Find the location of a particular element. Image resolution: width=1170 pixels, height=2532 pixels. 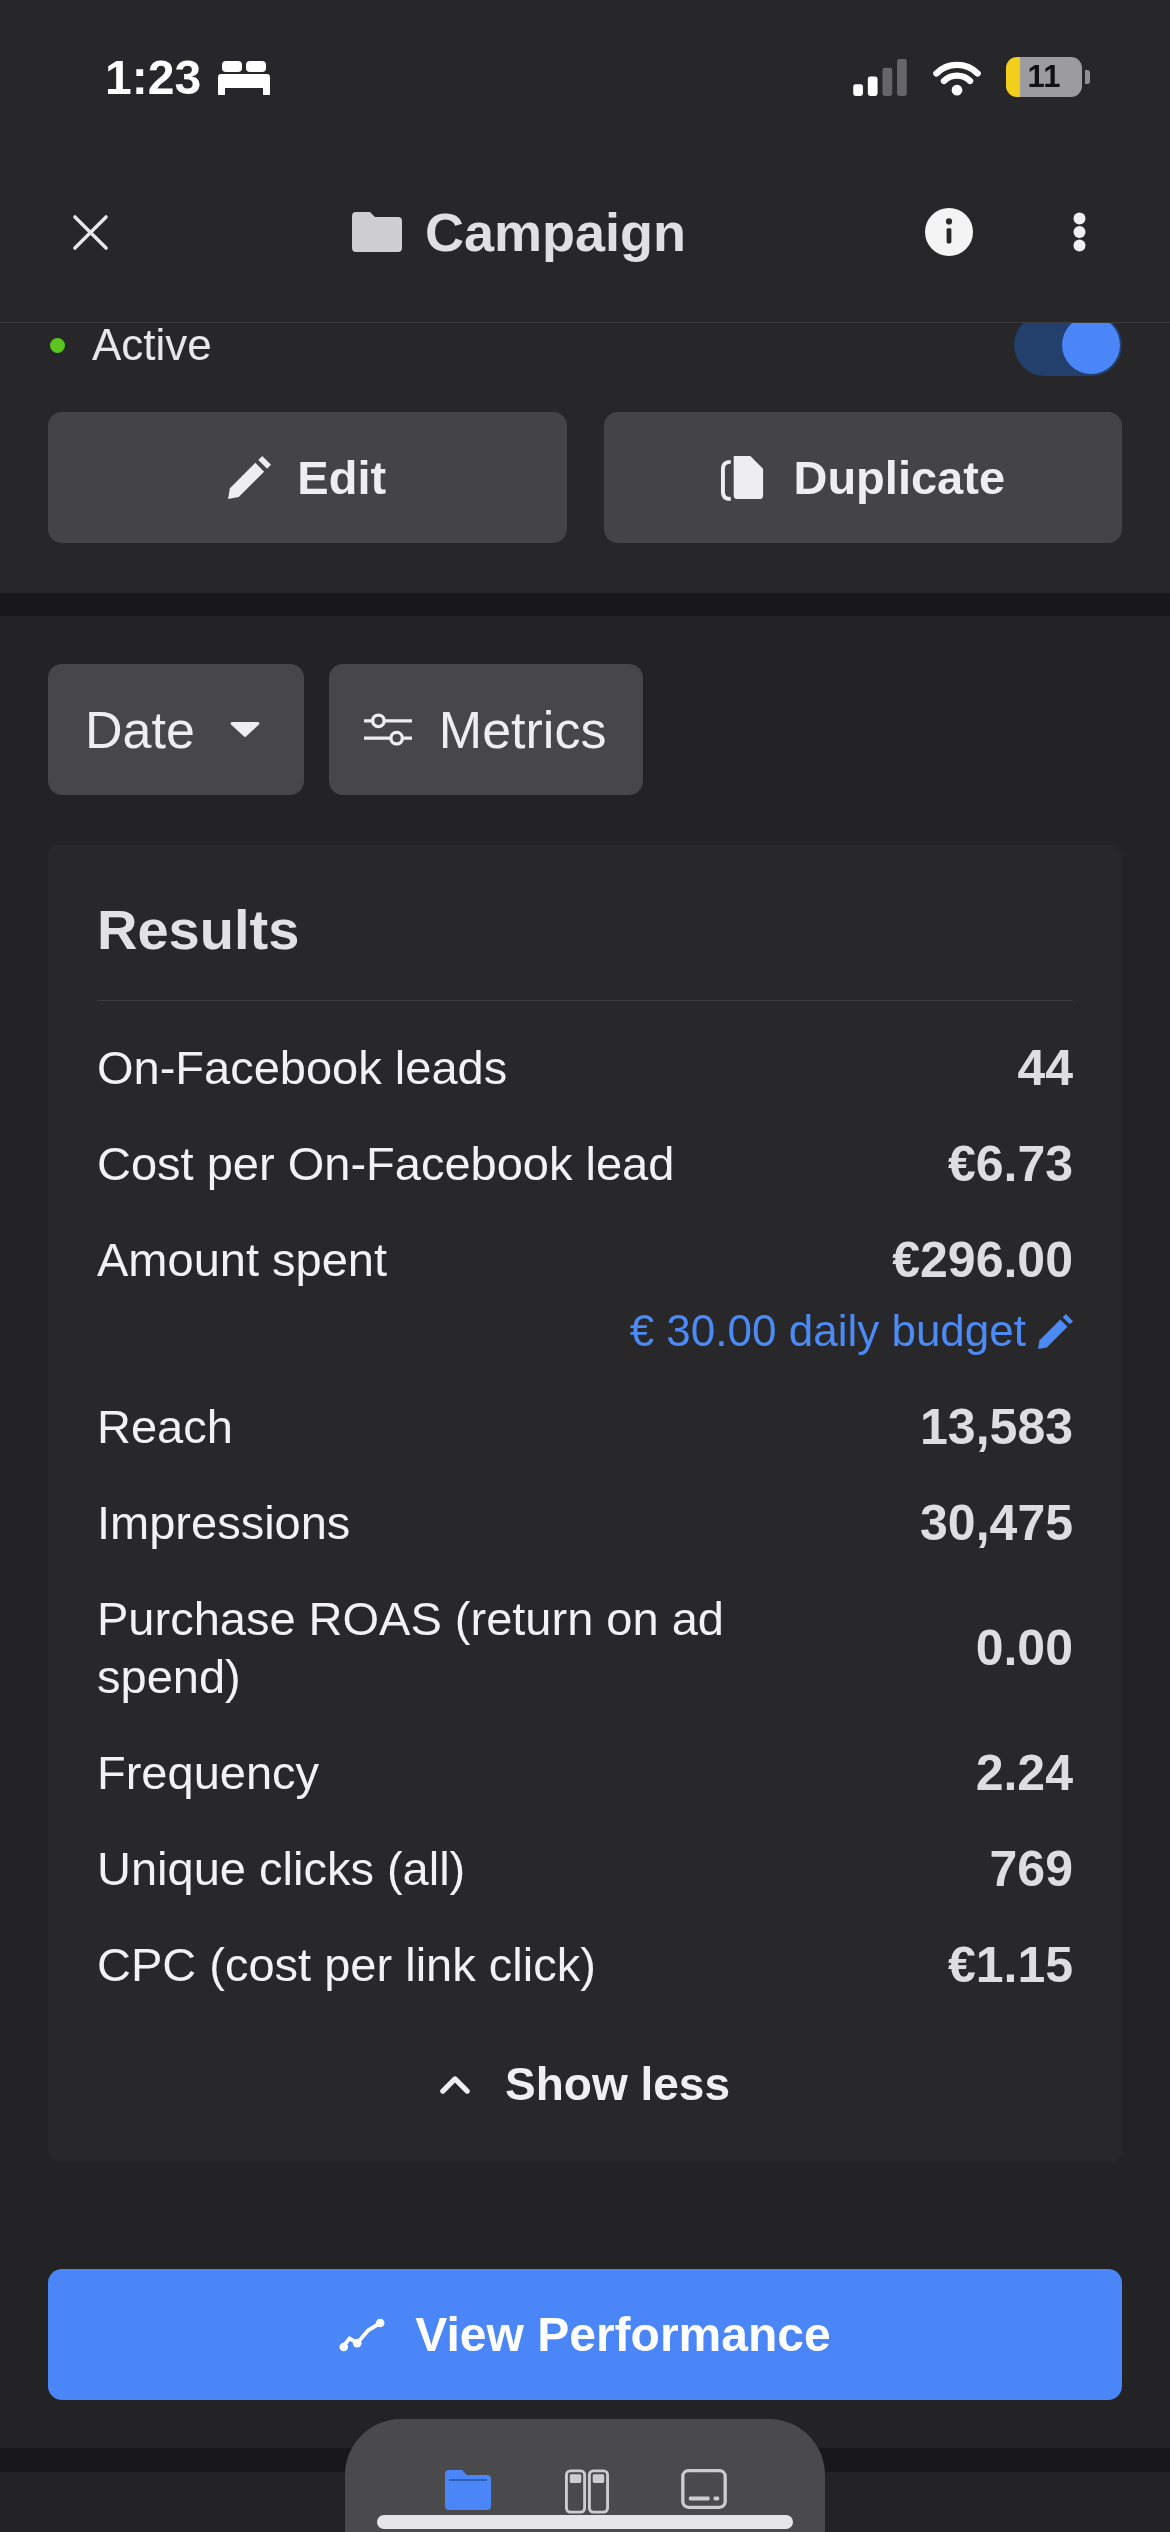

folder-icon is located at coordinates (377, 232).